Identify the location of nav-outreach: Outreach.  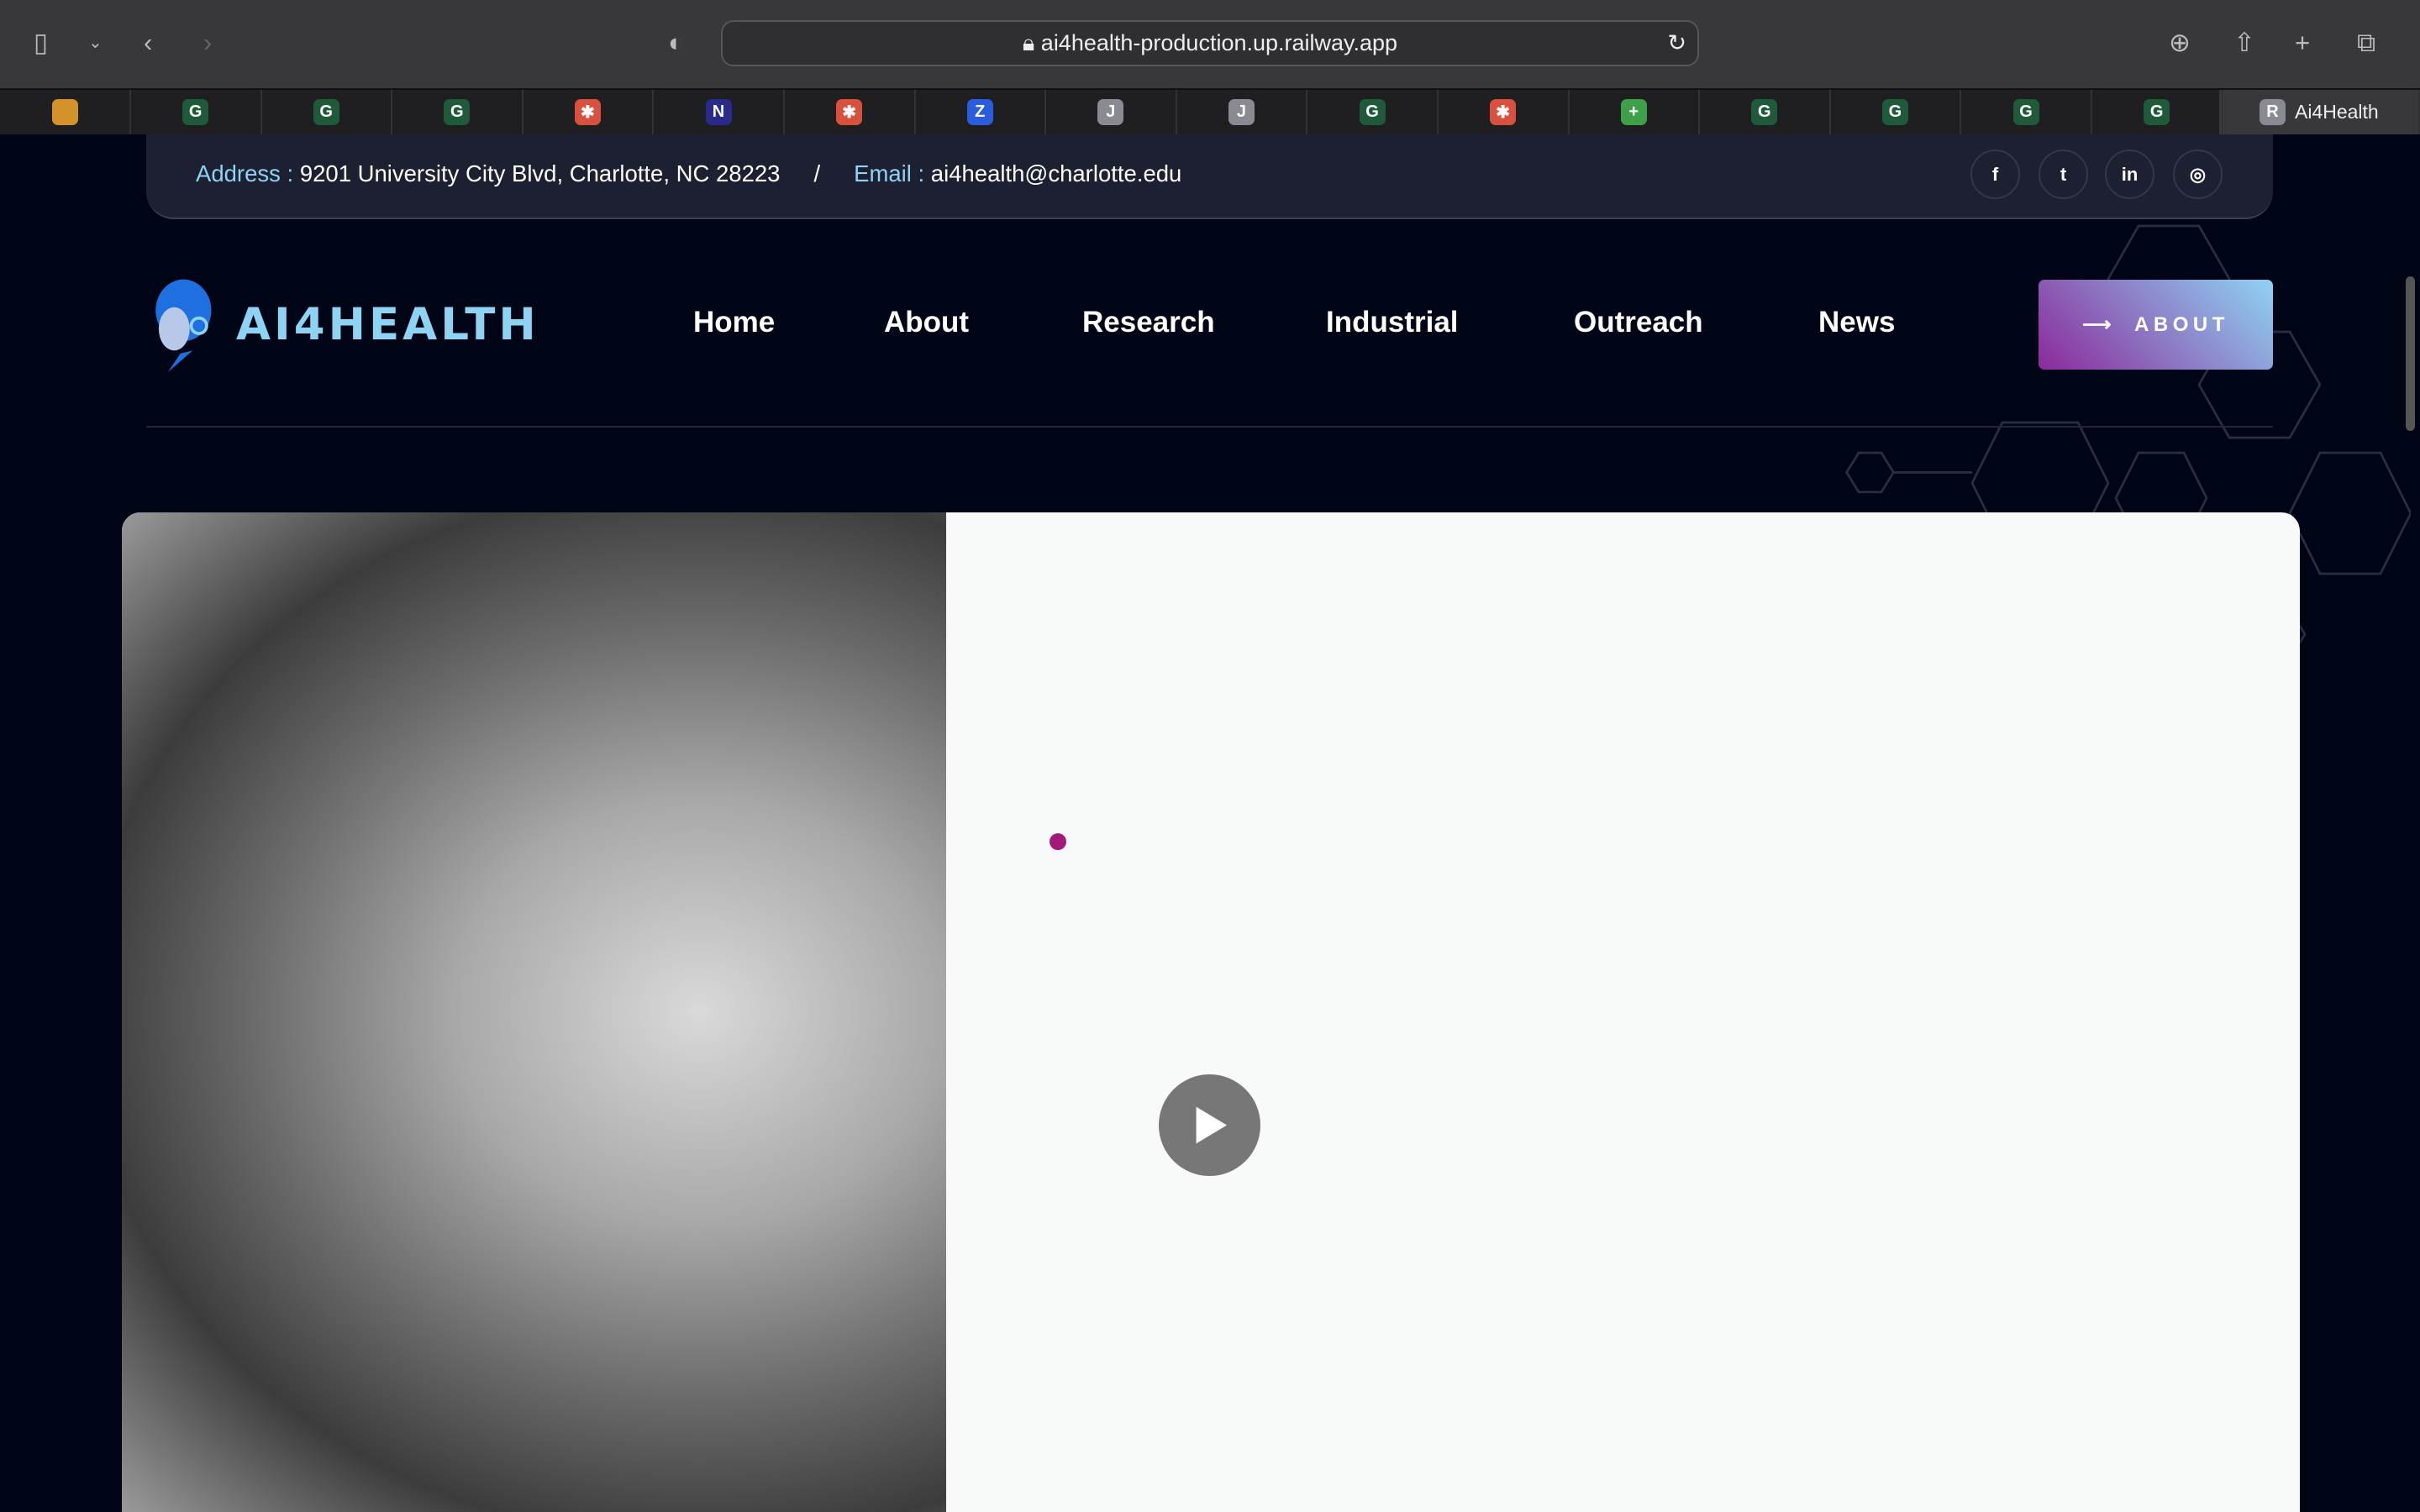
(1638, 322).